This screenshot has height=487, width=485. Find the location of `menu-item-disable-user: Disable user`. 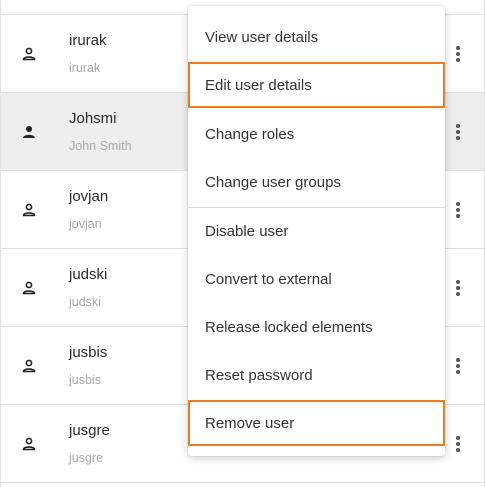

menu-item-disable-user: Disable user is located at coordinates (316, 231).